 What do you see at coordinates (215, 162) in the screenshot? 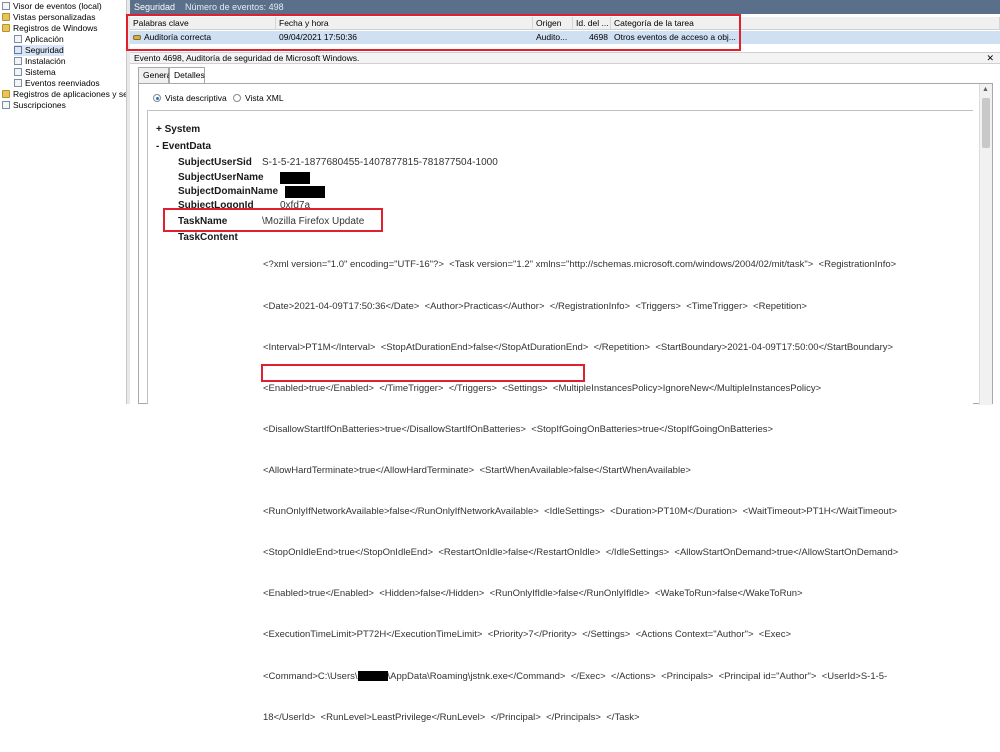
I see `field-subject-user-sid: SubjectUserSid` at bounding box center [215, 162].